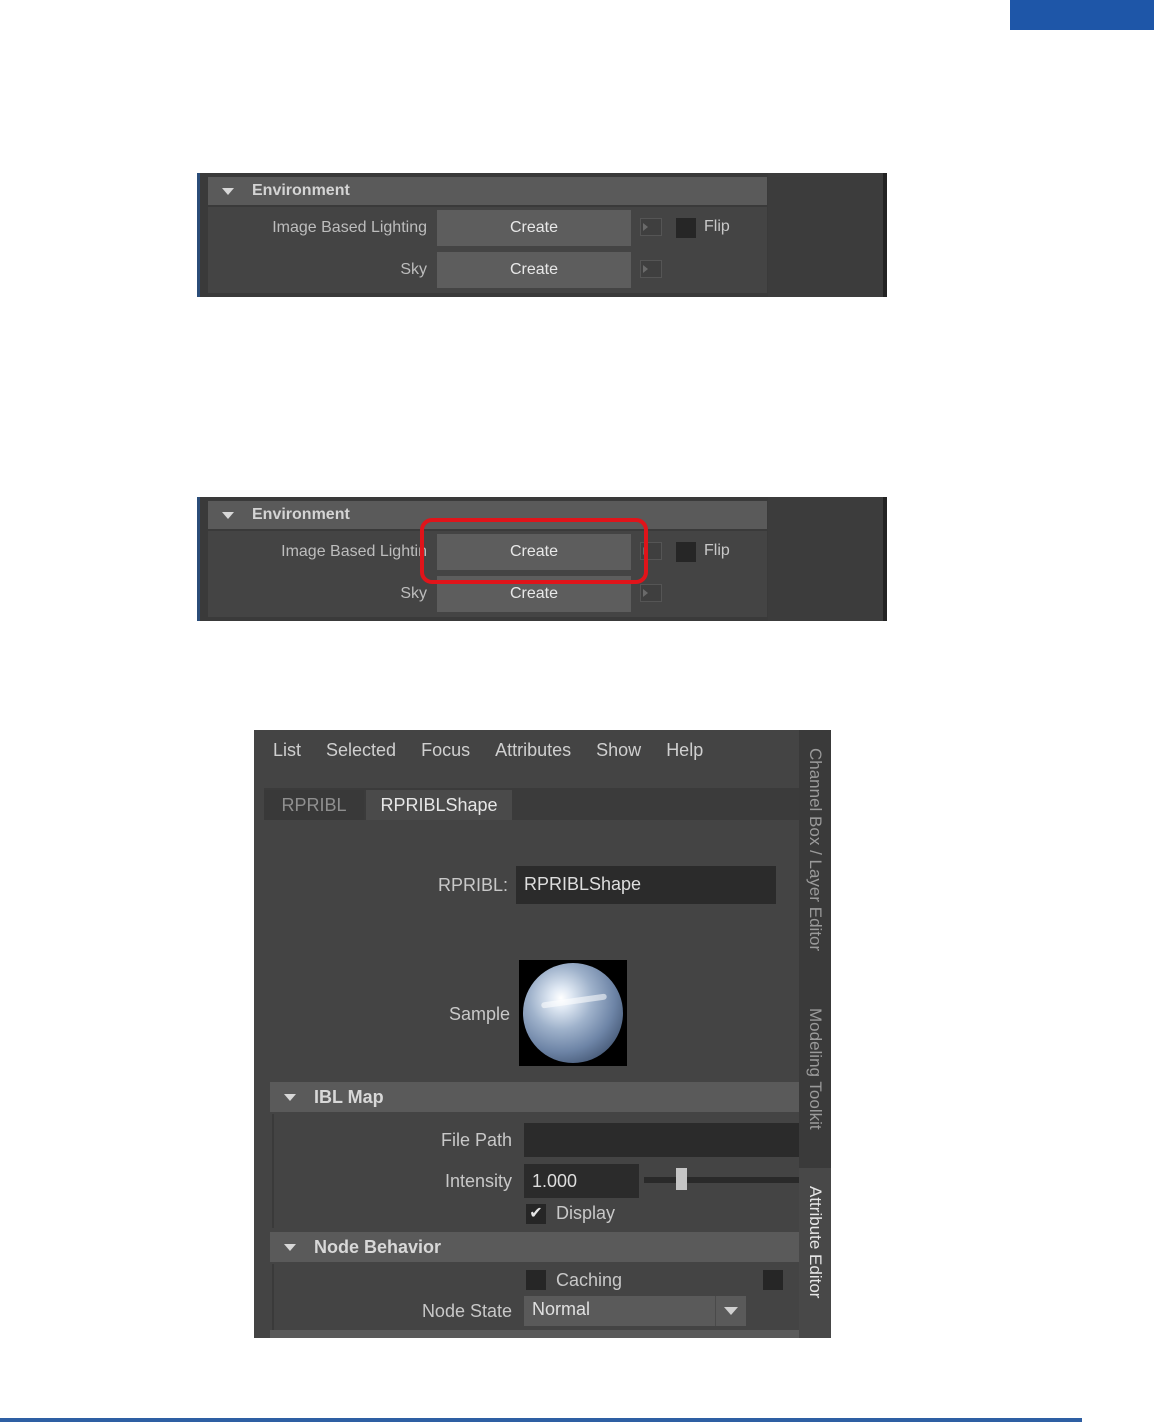 Image resolution: width=1154 pixels, height=1423 pixels. Describe the element at coordinates (534, 1247) in the screenshot. I see `node-behavior-section-header: Node Behavior` at that location.